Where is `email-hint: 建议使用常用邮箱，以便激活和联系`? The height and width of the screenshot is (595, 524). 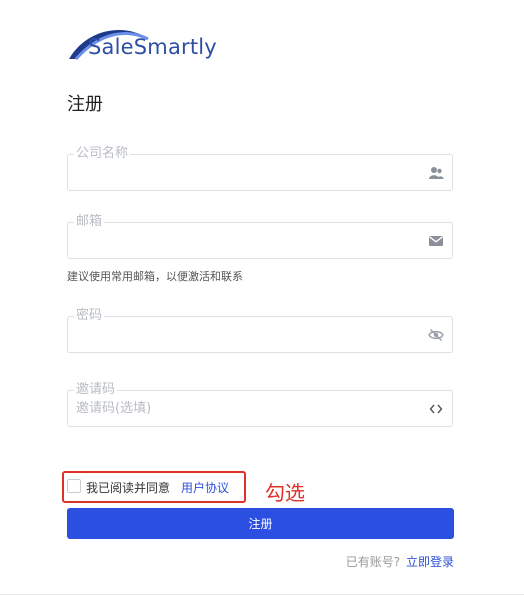 email-hint: 建议使用常用邮箱，以便激活和联系 is located at coordinates (155, 276).